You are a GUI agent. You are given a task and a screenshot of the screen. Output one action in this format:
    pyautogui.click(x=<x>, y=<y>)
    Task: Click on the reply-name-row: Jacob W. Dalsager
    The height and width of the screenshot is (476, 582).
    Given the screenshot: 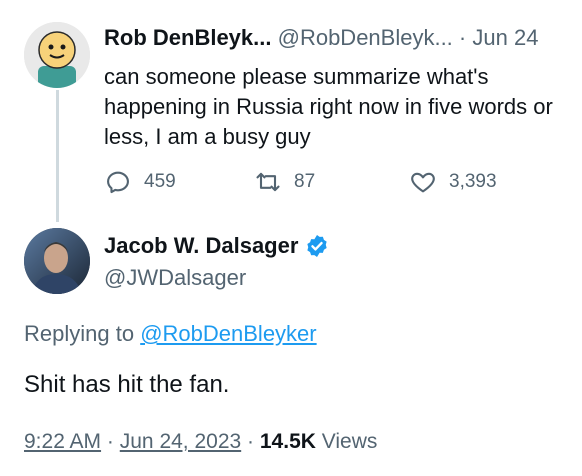 What is the action you would take?
    pyautogui.click(x=217, y=246)
    